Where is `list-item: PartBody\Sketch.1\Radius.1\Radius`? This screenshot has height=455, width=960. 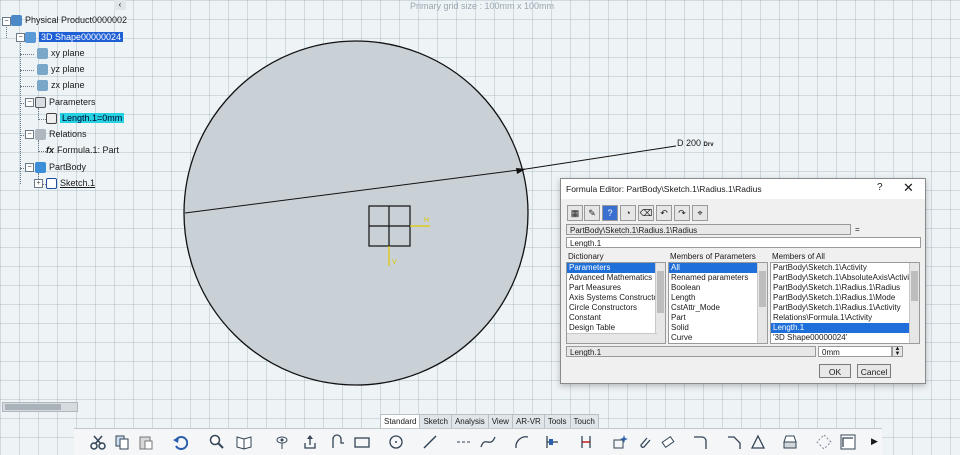
list-item: PartBody\Sketch.1\Radius.1\Radius is located at coordinates (845, 288).